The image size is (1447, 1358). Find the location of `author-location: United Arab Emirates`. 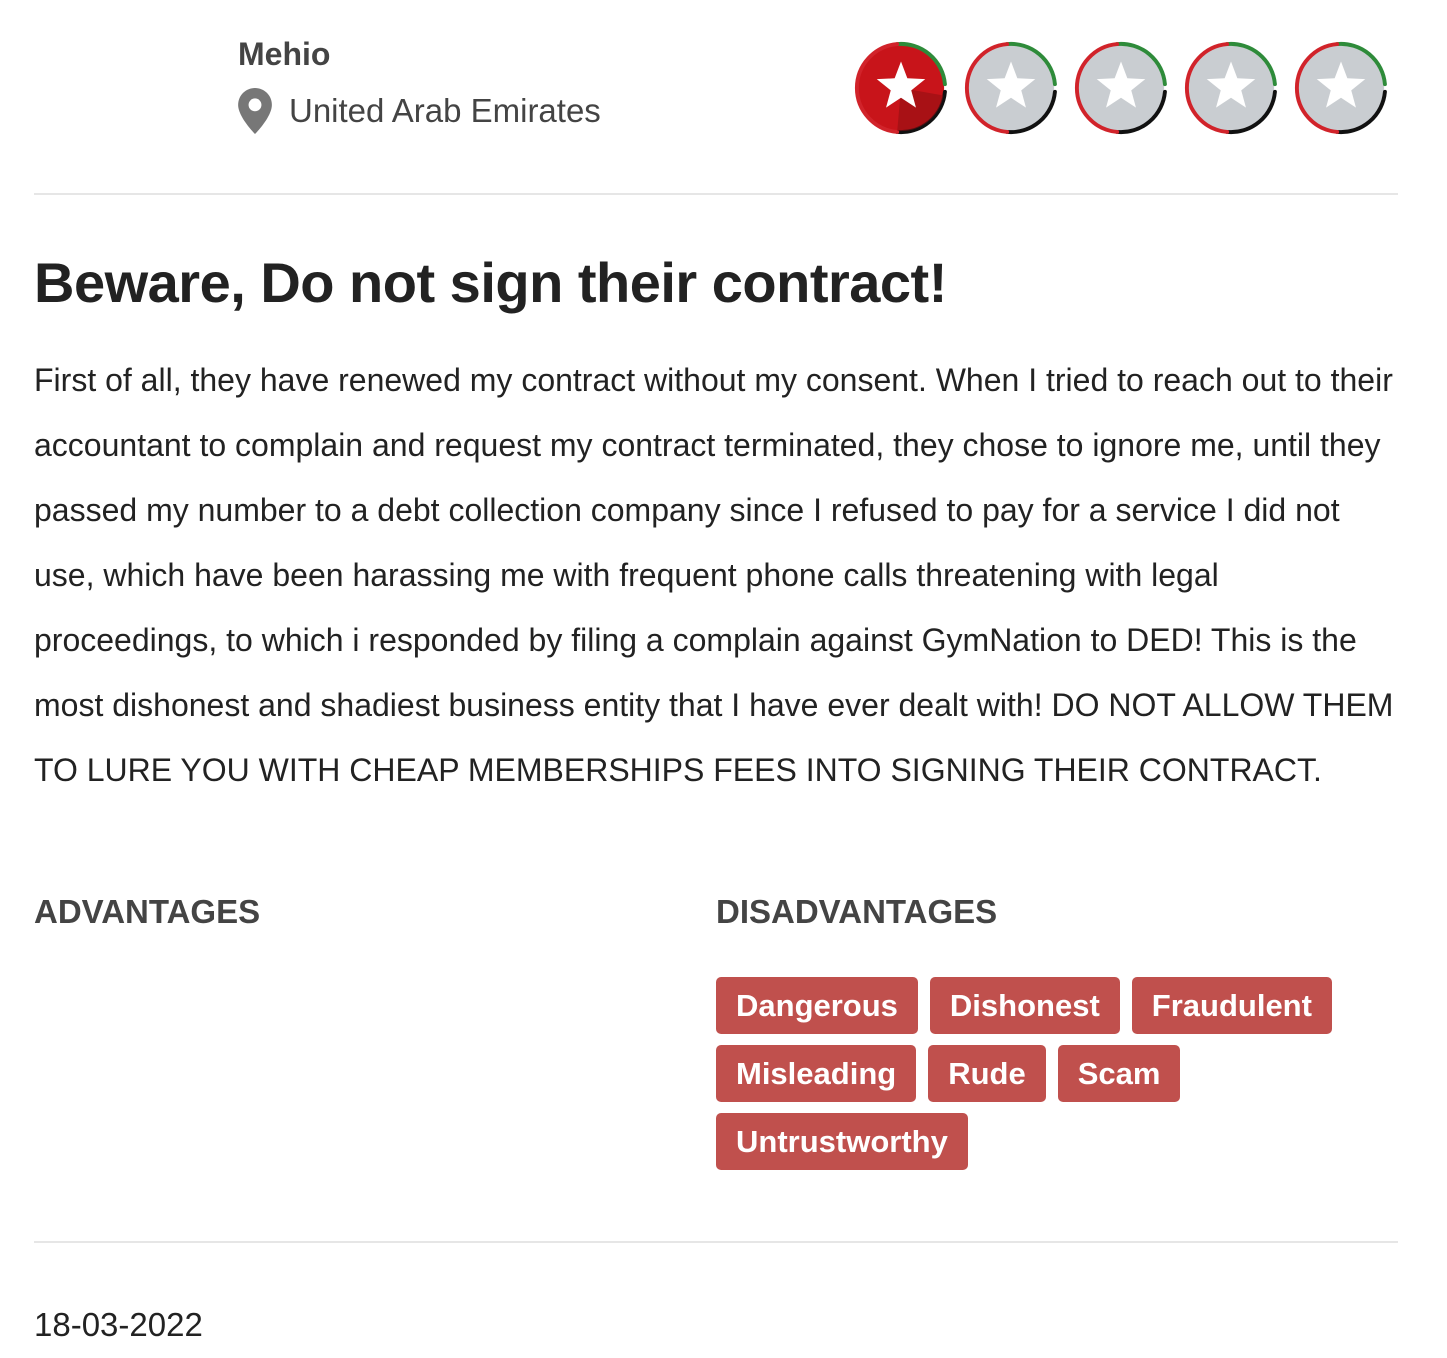

author-location: United Arab Emirates is located at coordinates (418, 111).